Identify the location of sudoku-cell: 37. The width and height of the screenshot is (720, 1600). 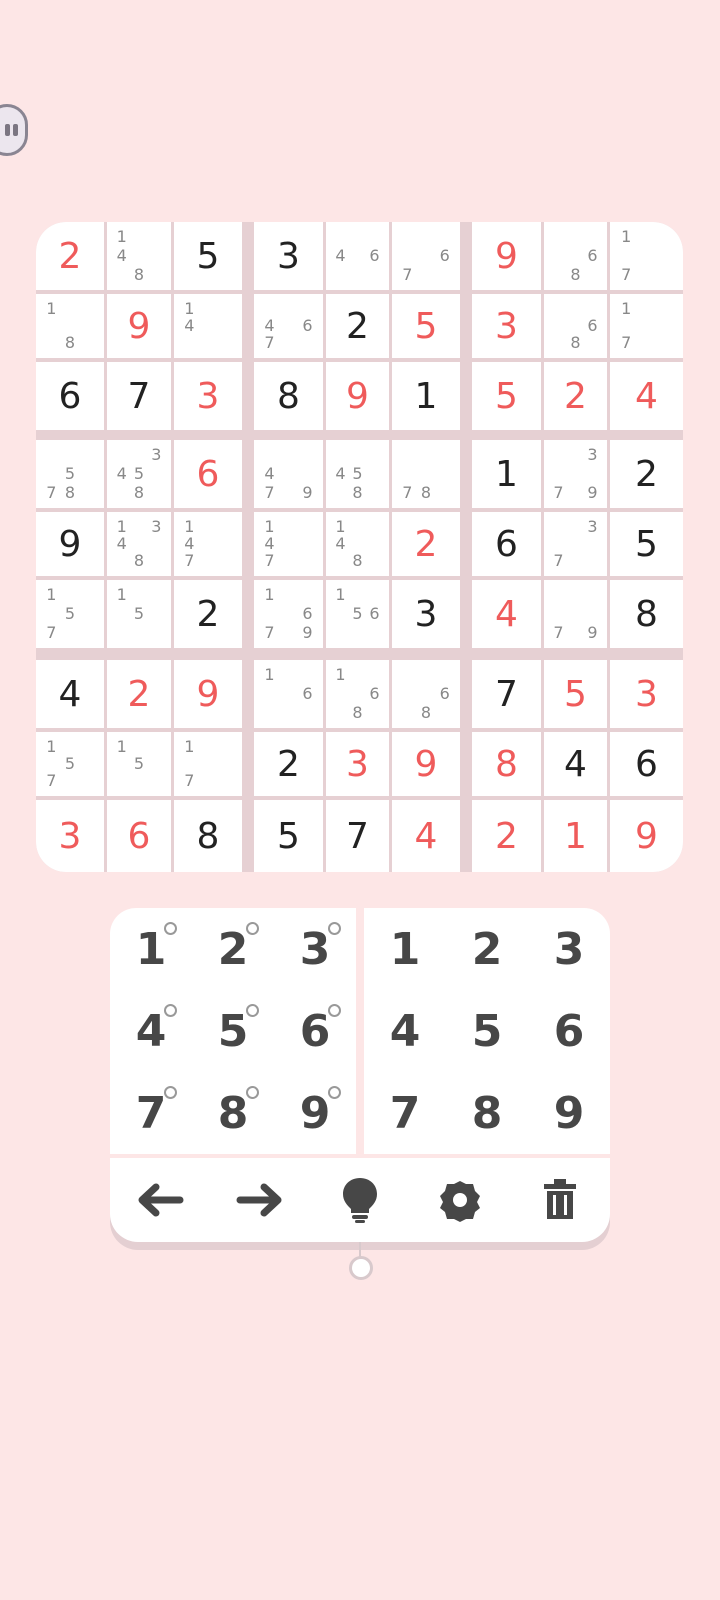
(575, 544).